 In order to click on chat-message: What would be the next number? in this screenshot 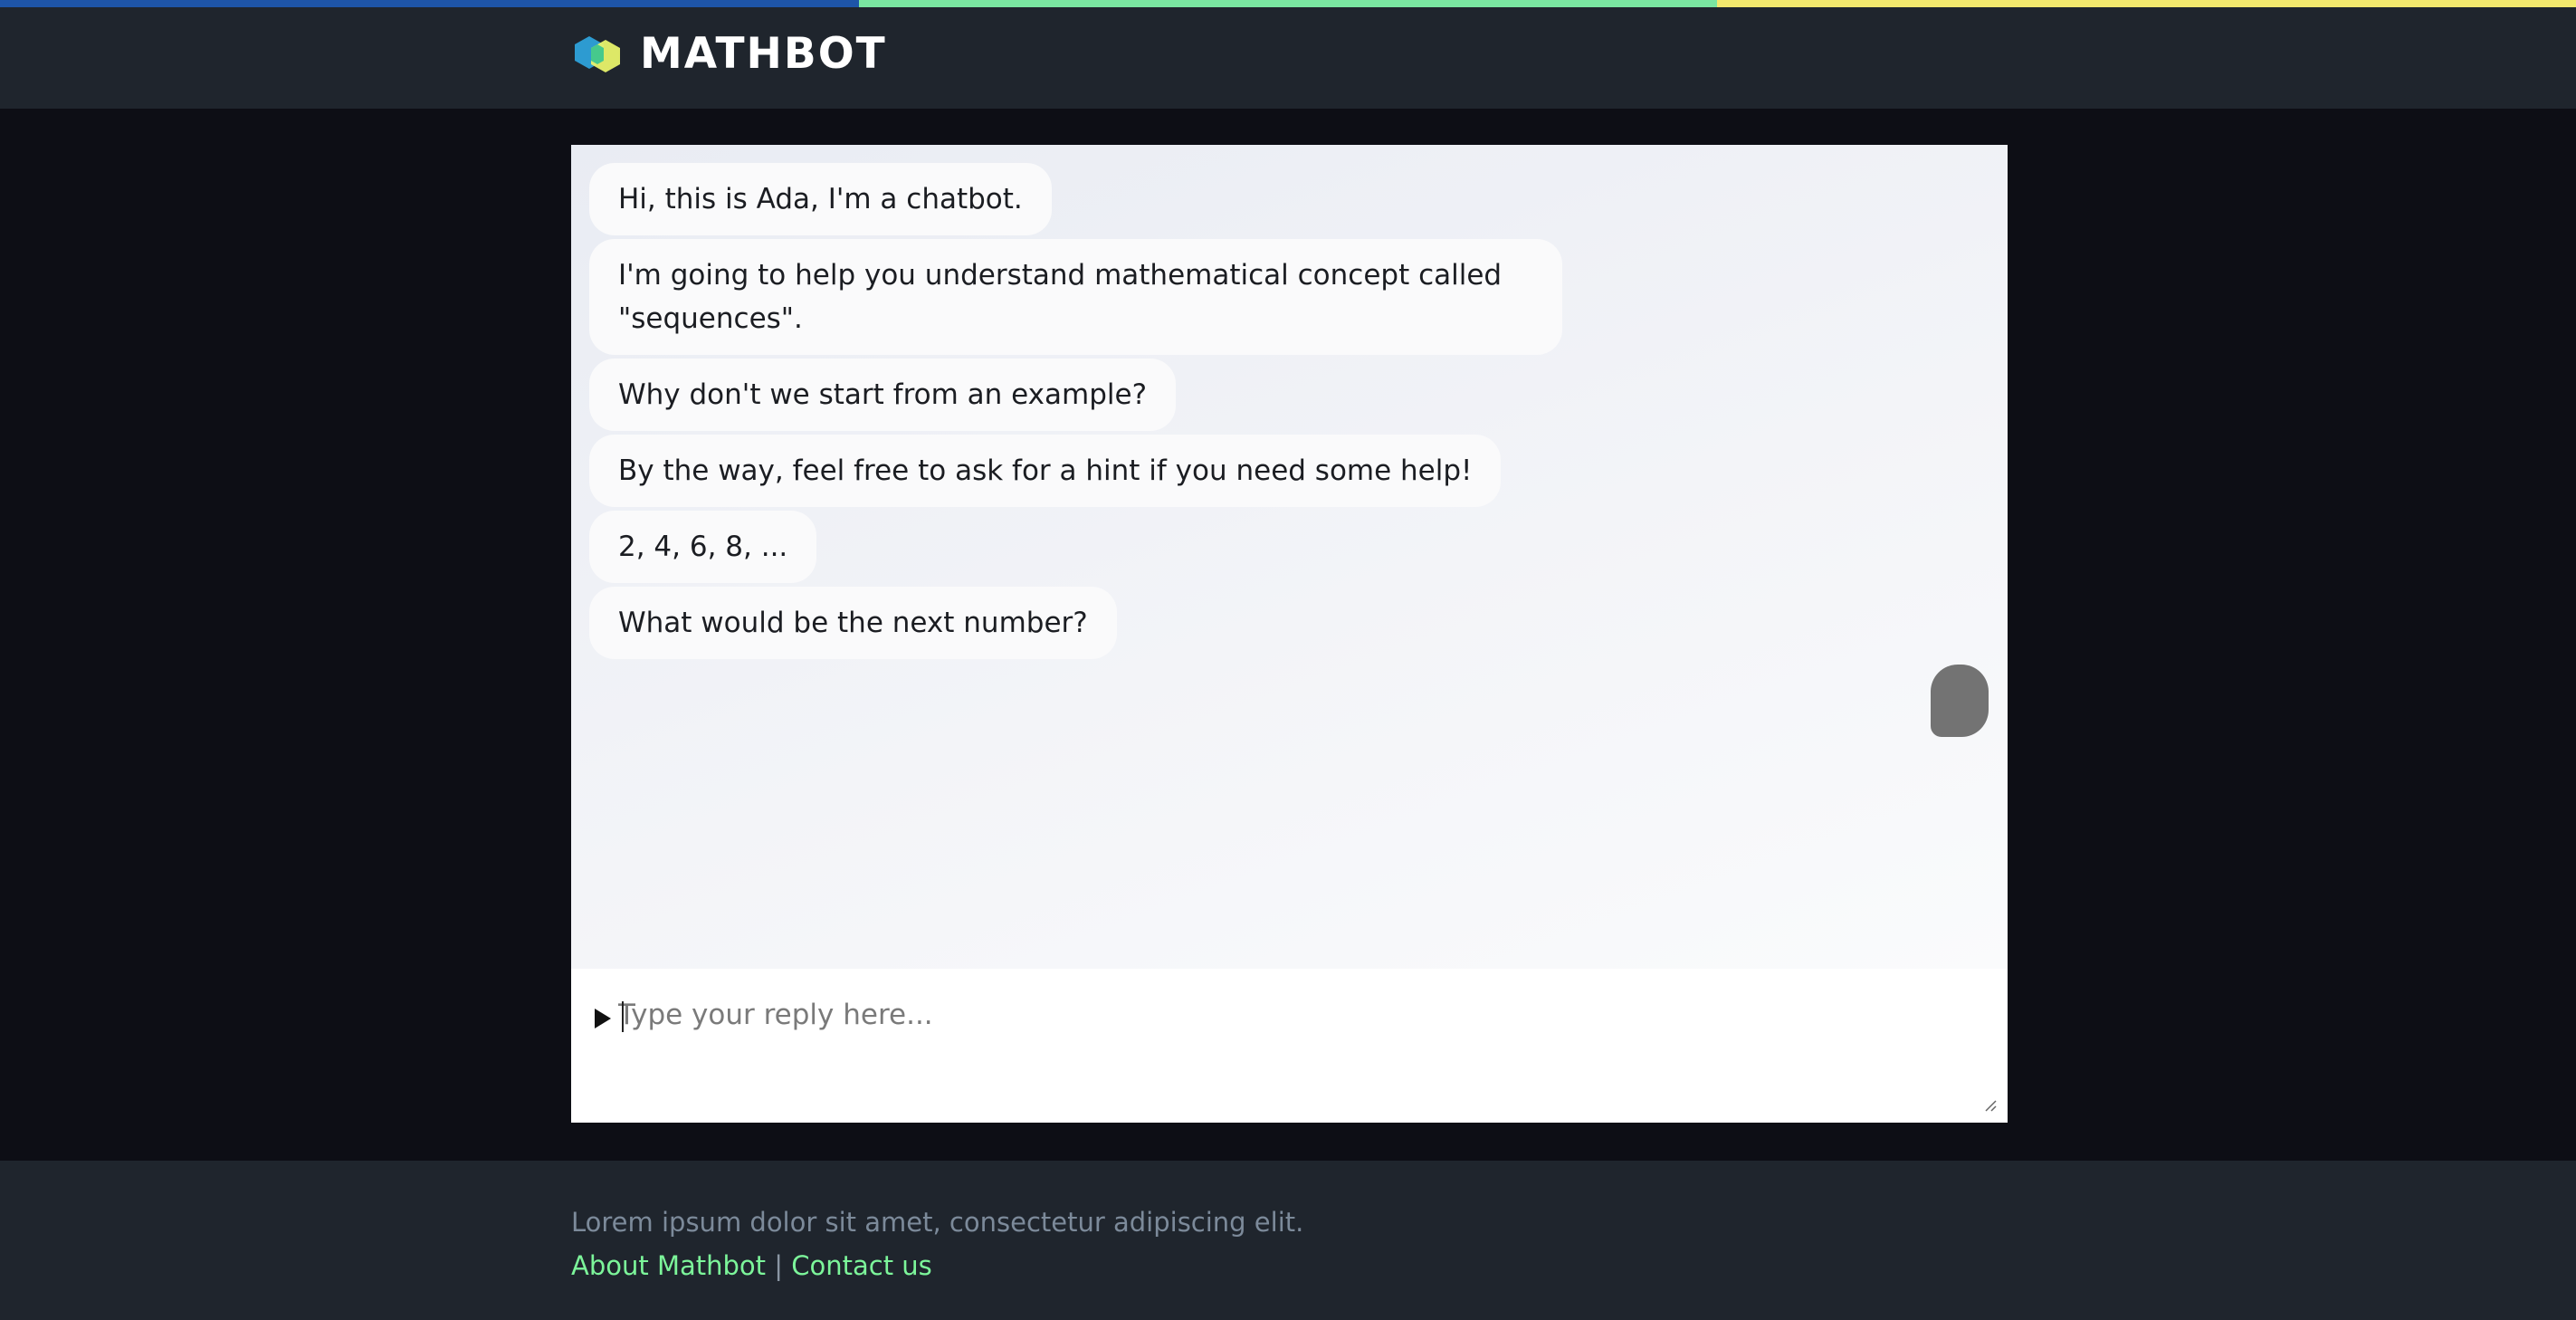, I will do `click(853, 623)`.